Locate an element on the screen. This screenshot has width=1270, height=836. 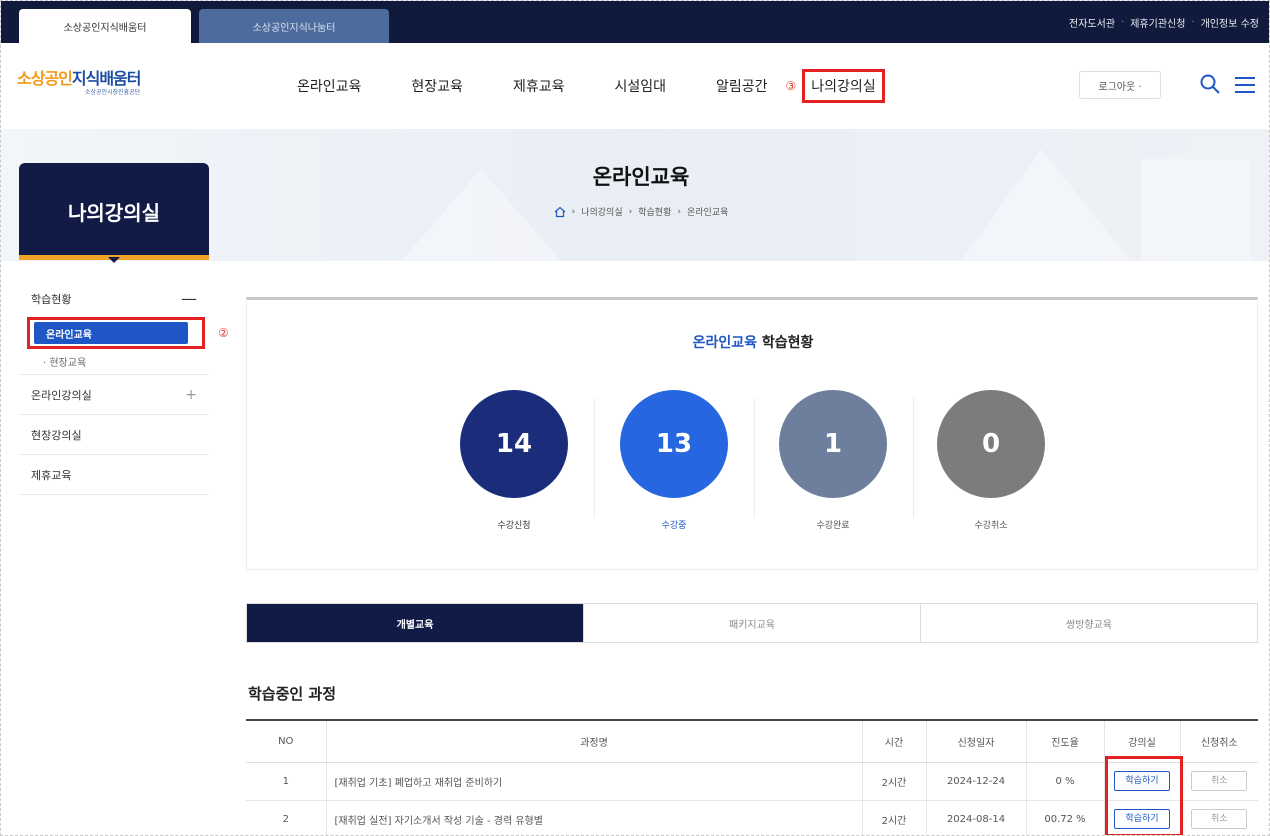
link-e-library: 전자도서관 is located at coordinates (1092, 22).